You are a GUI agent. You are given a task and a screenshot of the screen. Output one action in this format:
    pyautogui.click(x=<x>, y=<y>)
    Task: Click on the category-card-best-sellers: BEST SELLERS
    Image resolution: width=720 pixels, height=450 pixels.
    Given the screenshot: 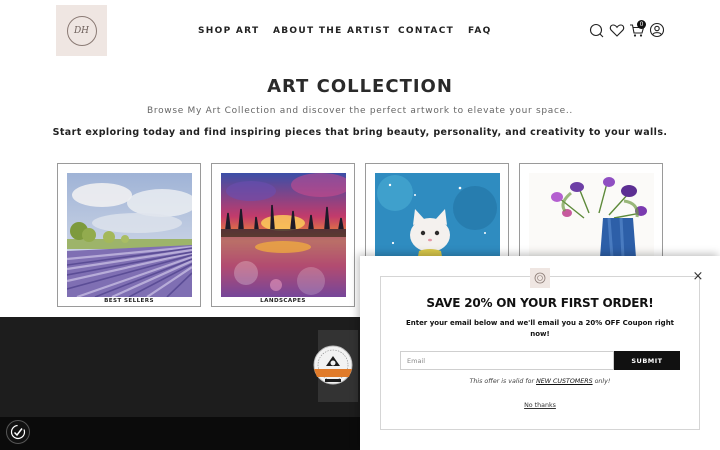 What is the action you would take?
    pyautogui.click(x=129, y=235)
    